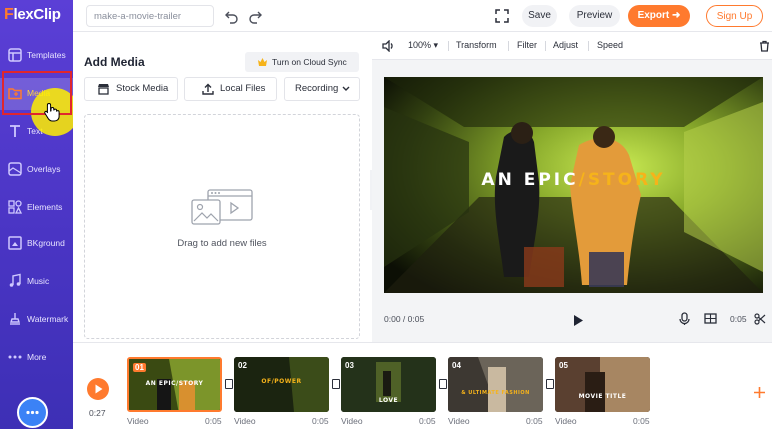 Image resolution: width=772 pixels, height=429 pixels. Describe the element at coordinates (422, 16) in the screenshot. I see `top-bar: Save Preview Export ➜ Sign Up` at that location.